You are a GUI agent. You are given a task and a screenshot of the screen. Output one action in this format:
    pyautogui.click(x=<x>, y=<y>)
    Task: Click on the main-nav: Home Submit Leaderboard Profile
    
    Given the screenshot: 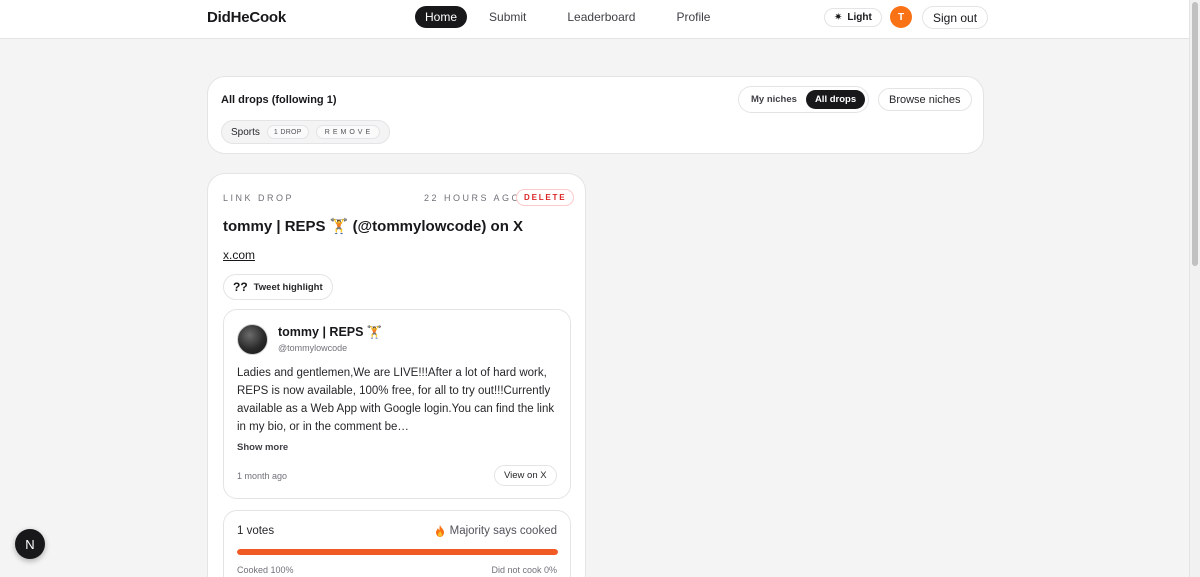 What is the action you would take?
    pyautogui.click(x=573, y=17)
    